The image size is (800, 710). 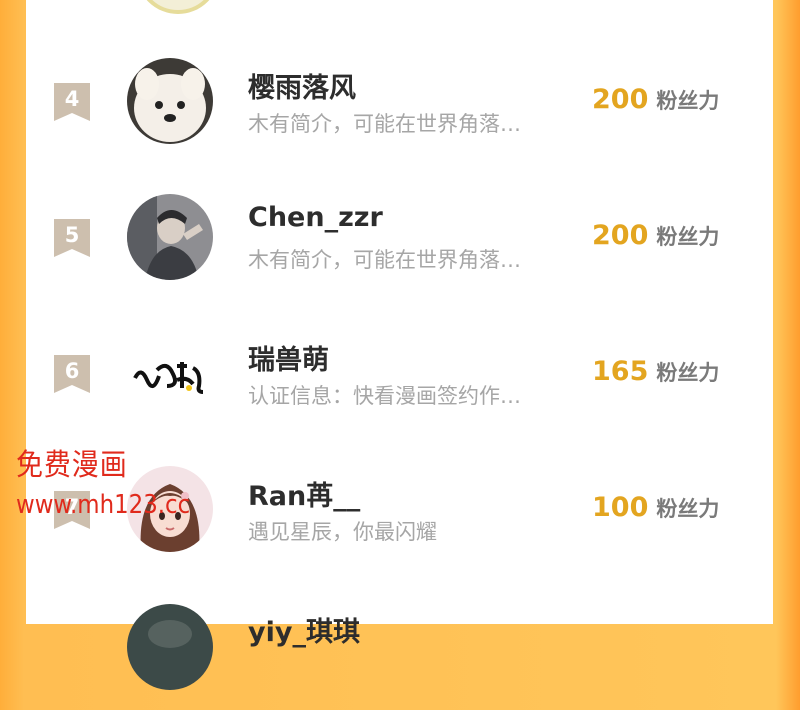 What do you see at coordinates (72, 371) in the screenshot?
I see `rank-number: 6` at bounding box center [72, 371].